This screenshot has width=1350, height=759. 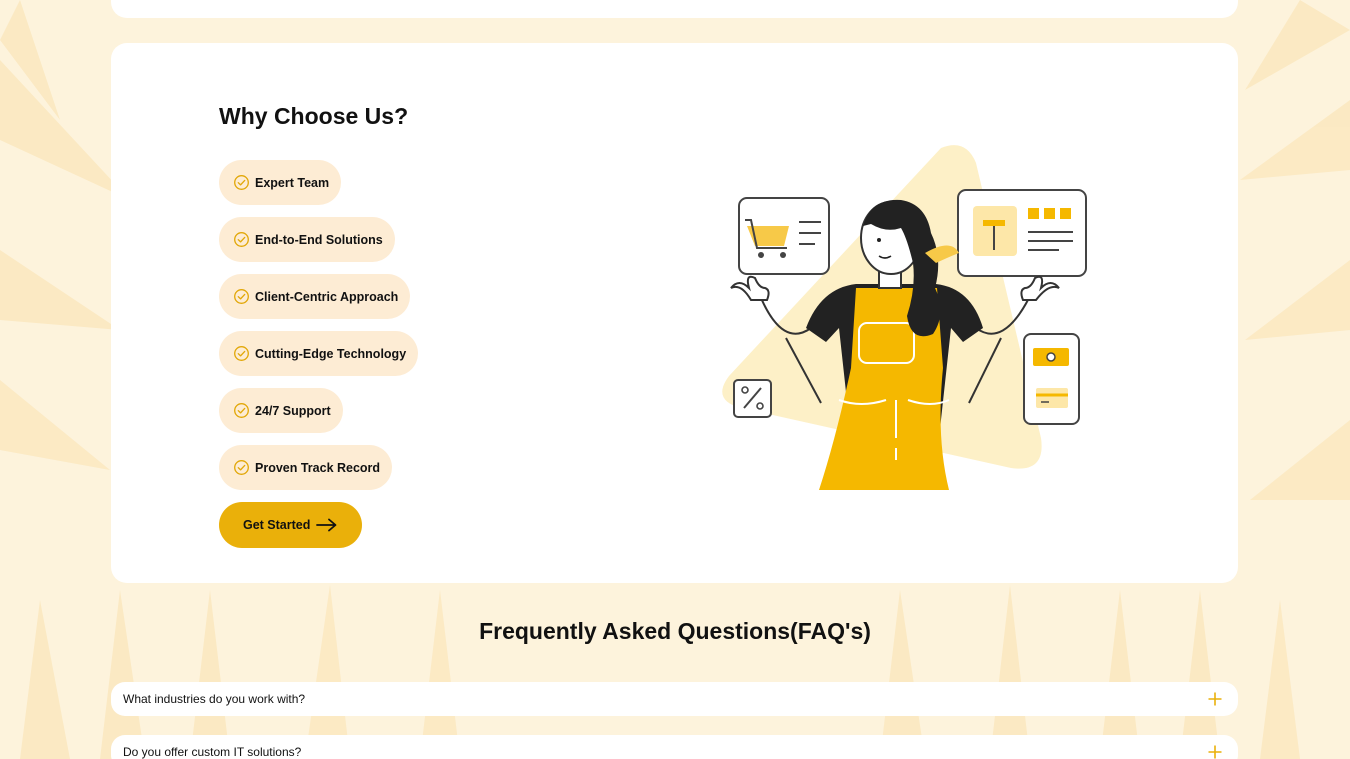 I want to click on faq-item: What industries do you work with?, so click(x=674, y=699).